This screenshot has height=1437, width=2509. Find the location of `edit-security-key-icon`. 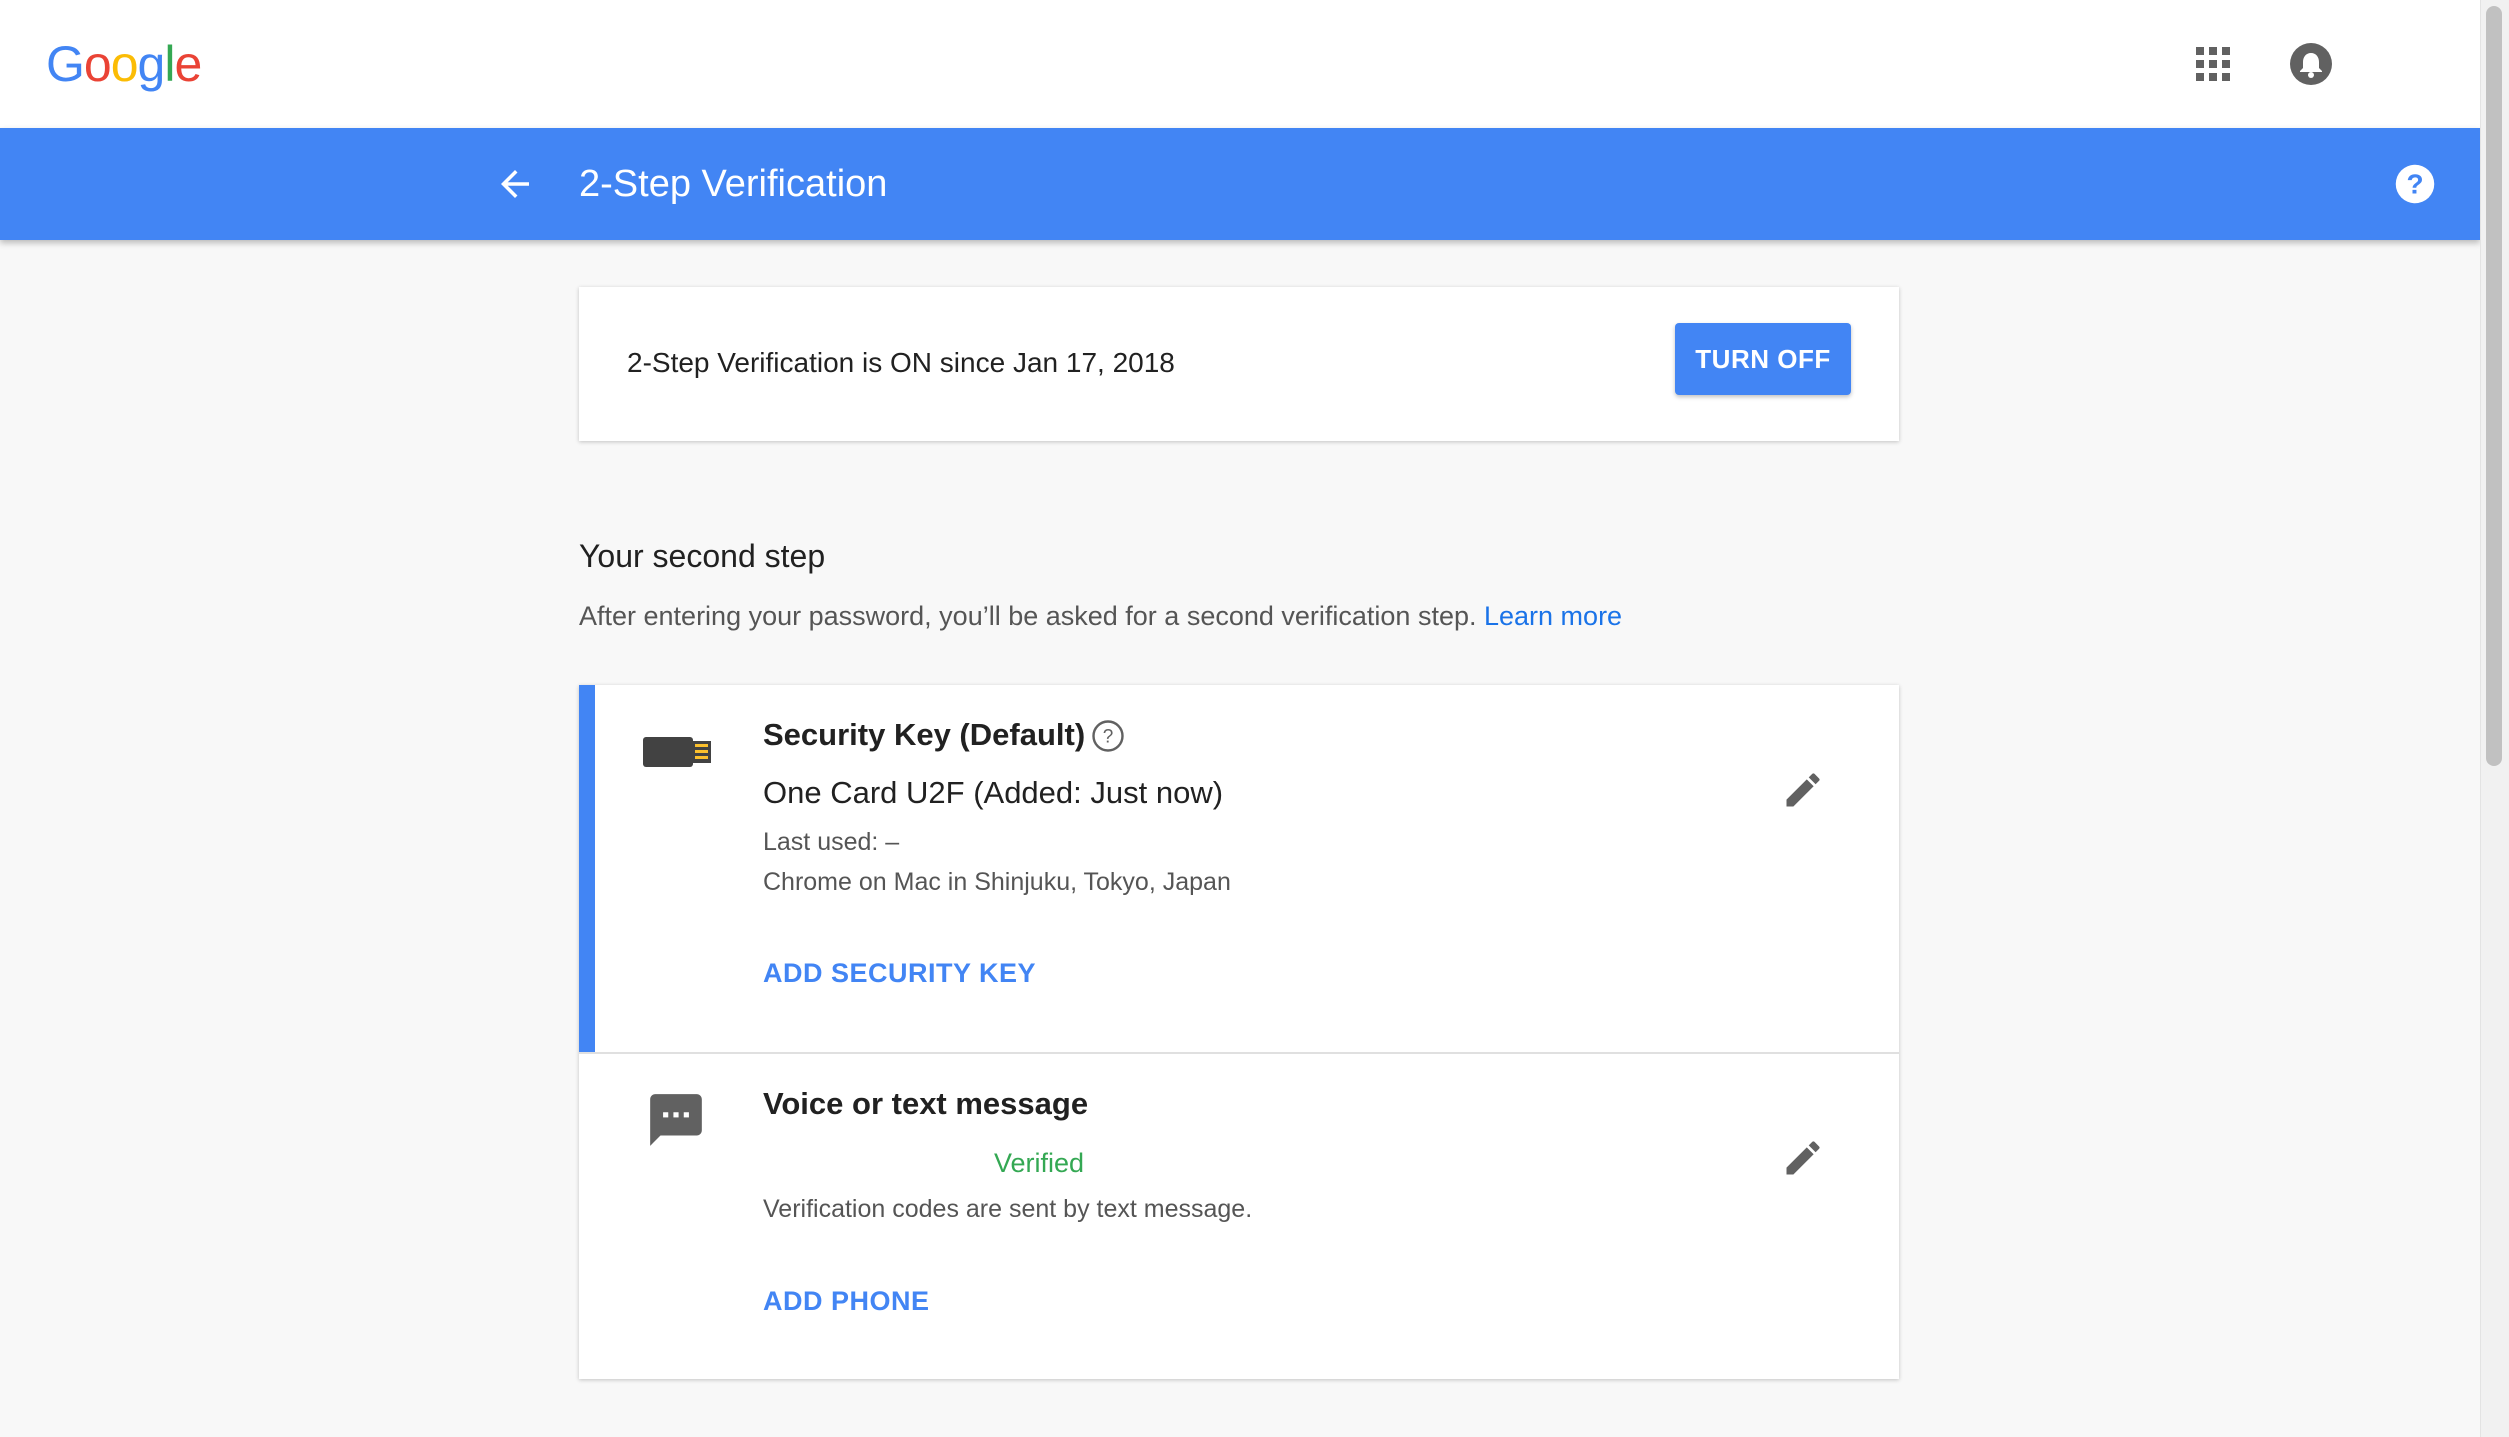

edit-security-key-icon is located at coordinates (1803, 790).